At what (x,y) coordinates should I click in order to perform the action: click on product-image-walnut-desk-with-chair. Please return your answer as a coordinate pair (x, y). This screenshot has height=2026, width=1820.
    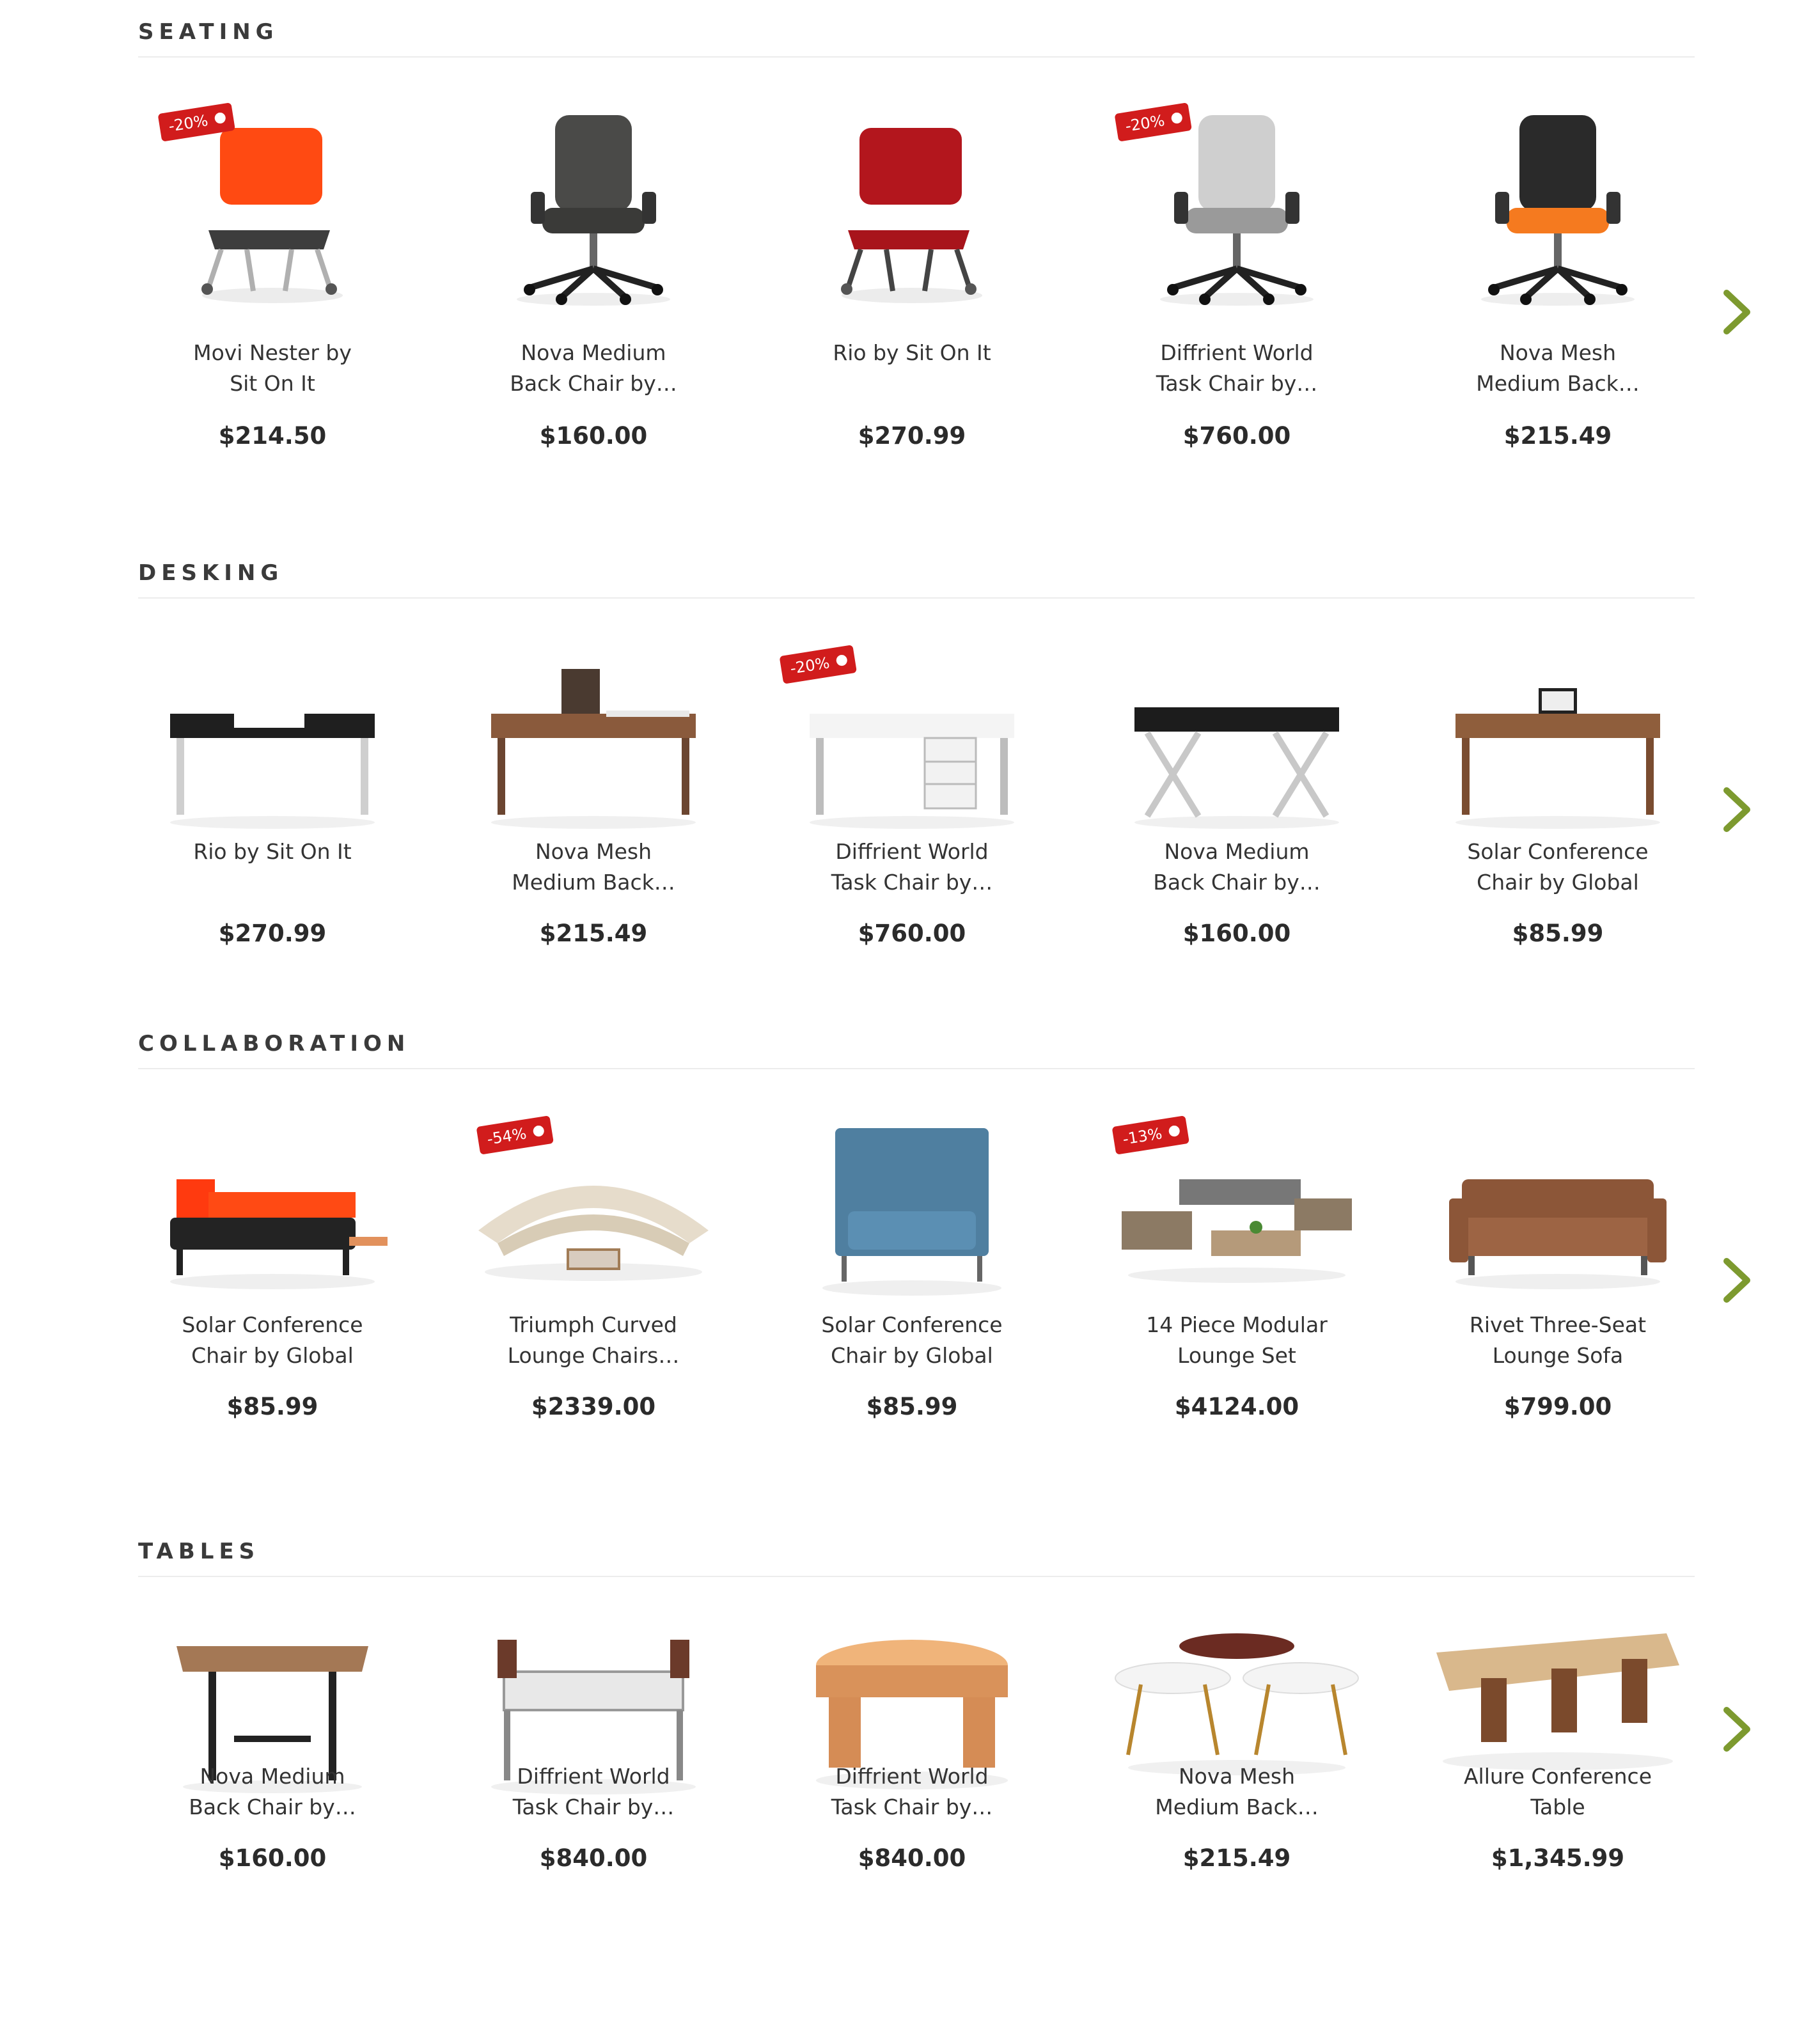
    Looking at the image, I should click on (593, 739).